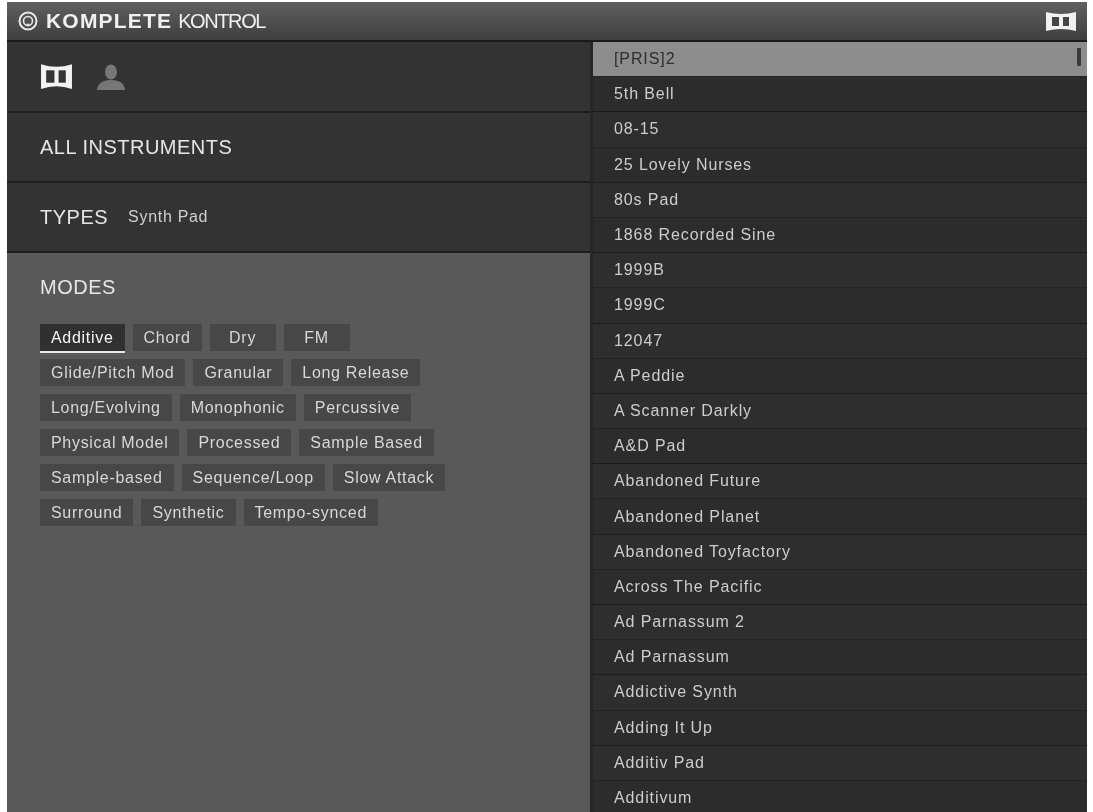 The width and height of the screenshot is (1093, 812). I want to click on mode-tag: Long Release, so click(356, 373).